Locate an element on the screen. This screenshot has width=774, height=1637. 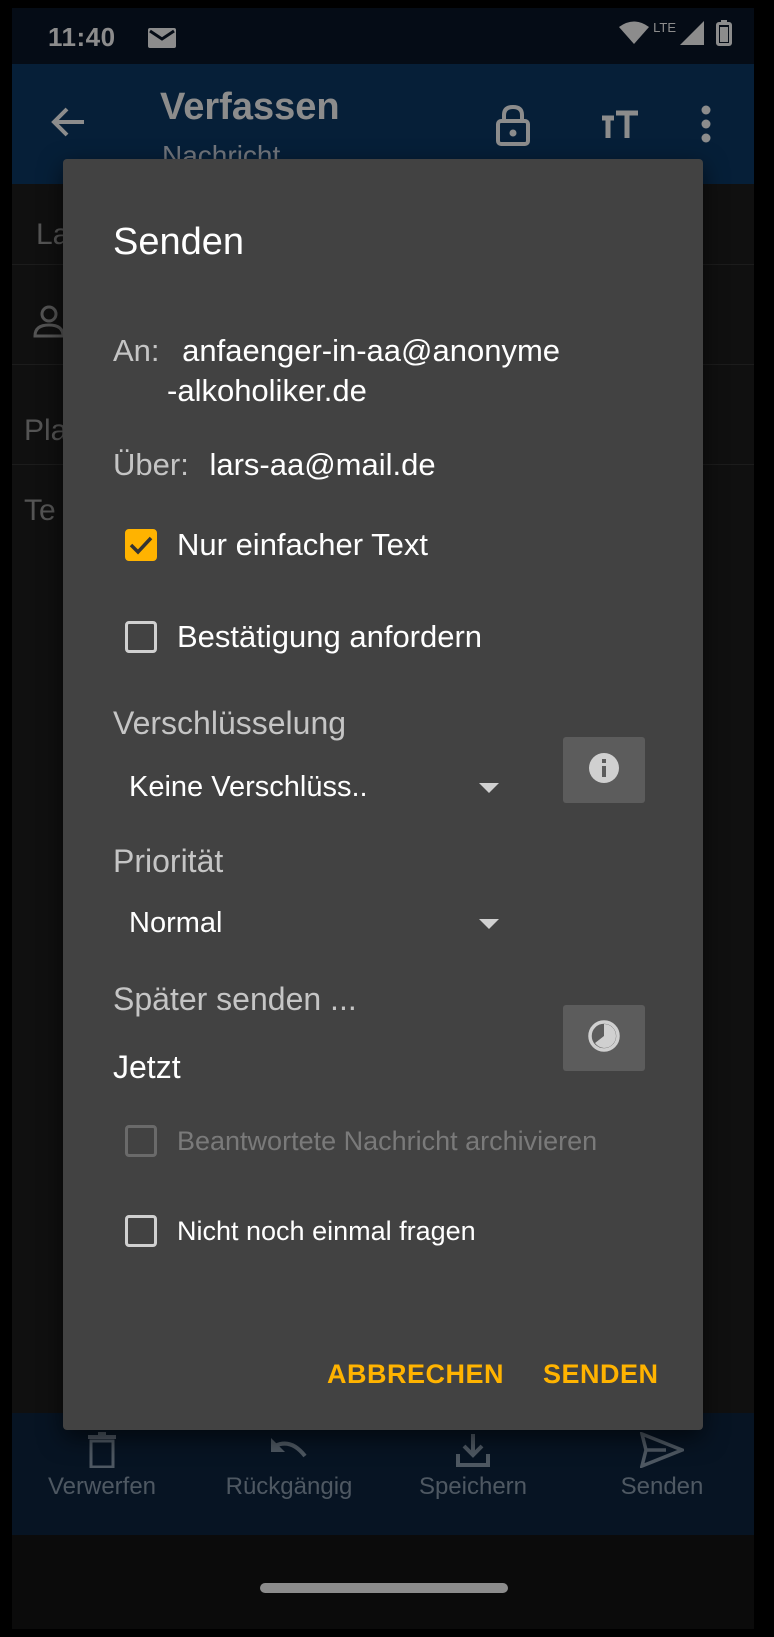
receipt-checkbox is located at coordinates (141, 637).